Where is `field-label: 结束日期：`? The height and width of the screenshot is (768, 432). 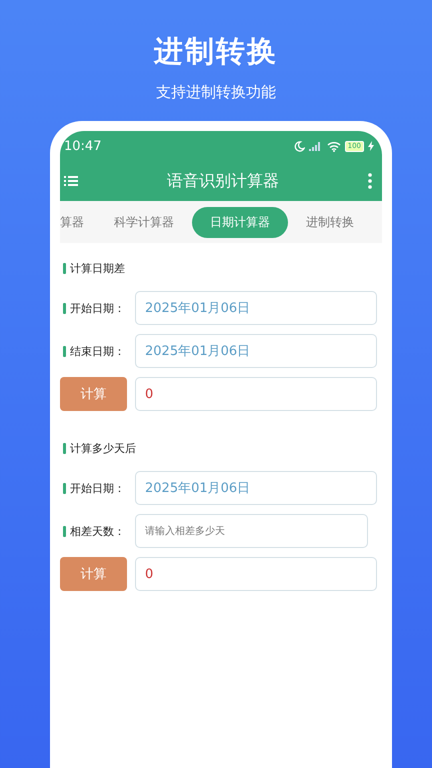
field-label: 结束日期： is located at coordinates (97, 351).